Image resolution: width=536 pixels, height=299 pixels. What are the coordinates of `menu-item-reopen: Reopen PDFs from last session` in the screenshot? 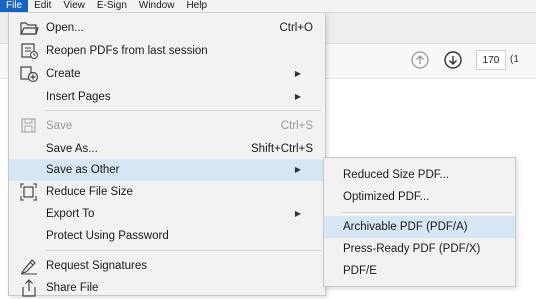 It's located at (167, 51).